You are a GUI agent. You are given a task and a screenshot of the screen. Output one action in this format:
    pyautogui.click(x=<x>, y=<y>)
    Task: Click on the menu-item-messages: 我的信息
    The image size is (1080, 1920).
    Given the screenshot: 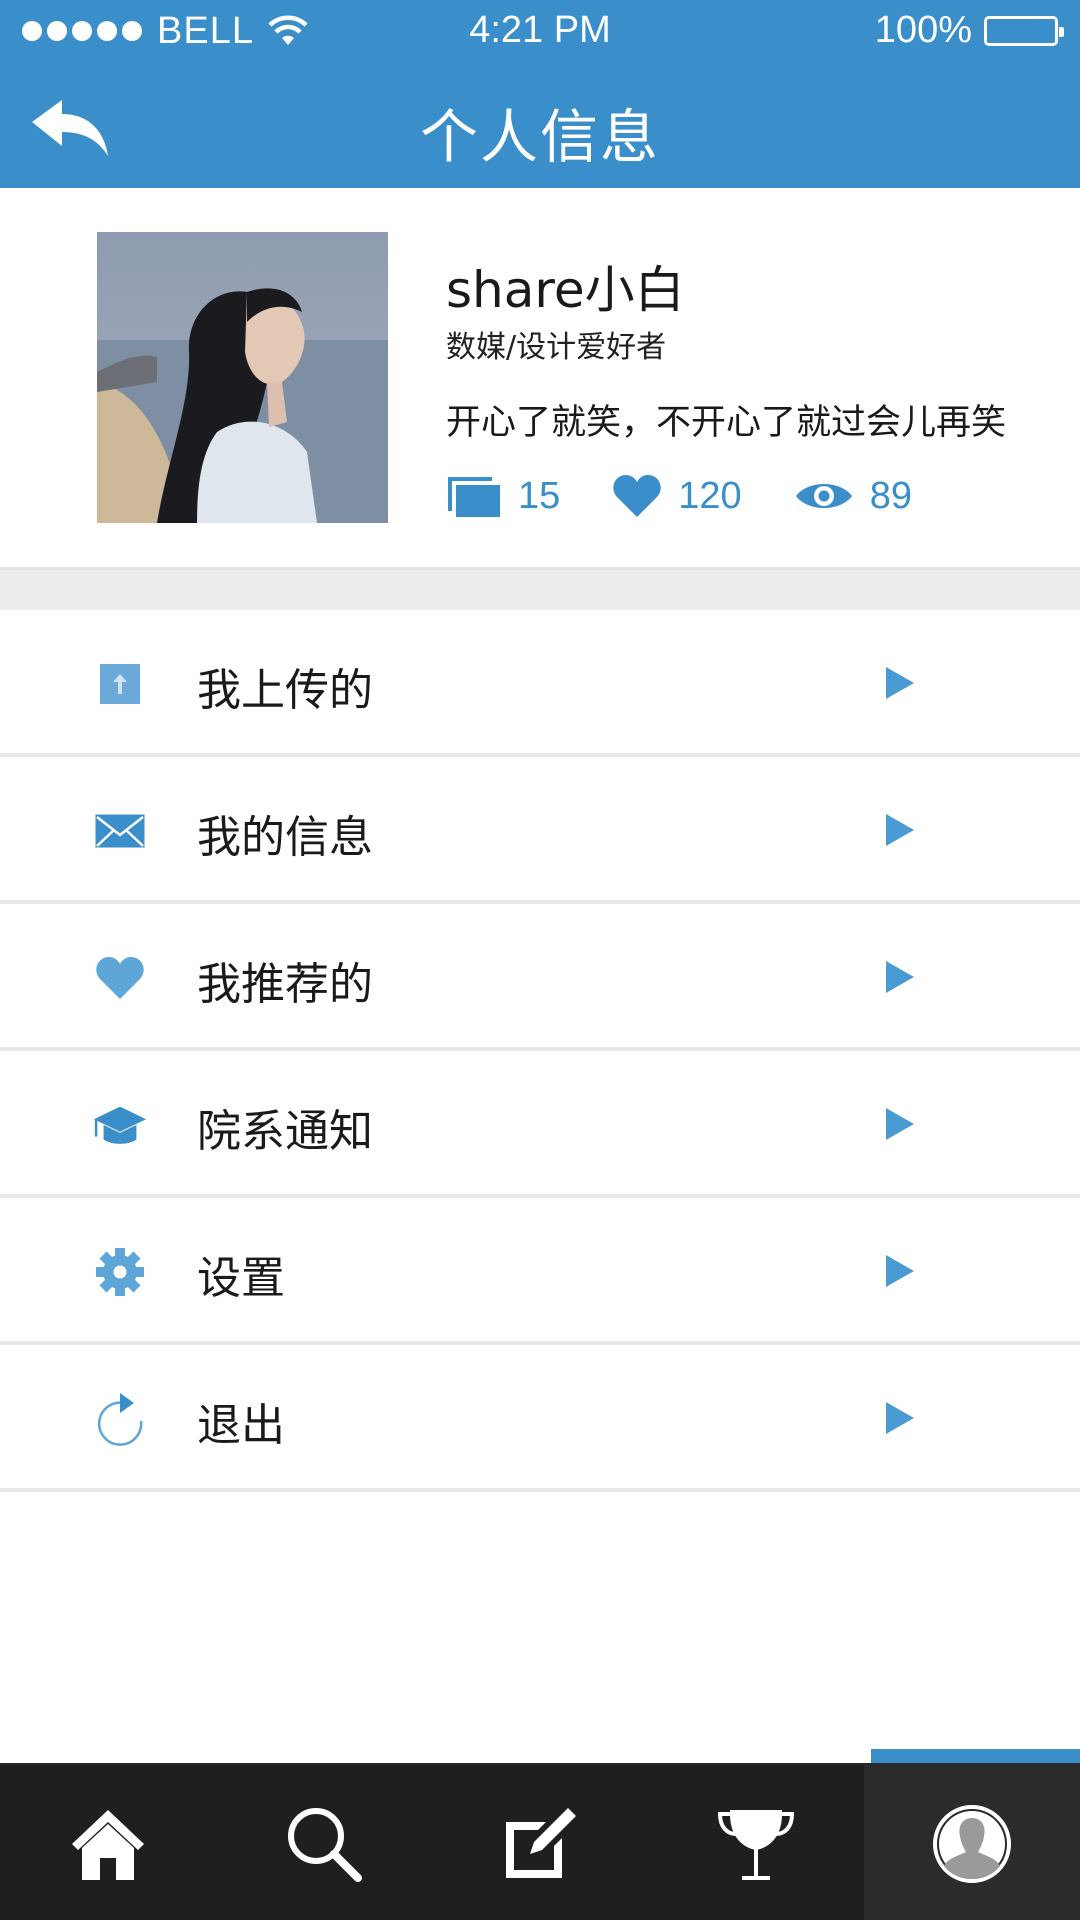 What is the action you would take?
    pyautogui.click(x=540, y=830)
    